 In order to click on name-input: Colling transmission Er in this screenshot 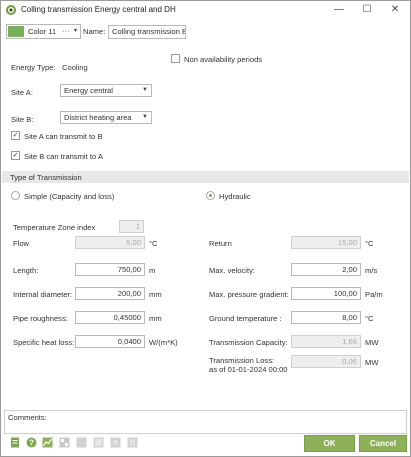, I will do `click(147, 32)`.